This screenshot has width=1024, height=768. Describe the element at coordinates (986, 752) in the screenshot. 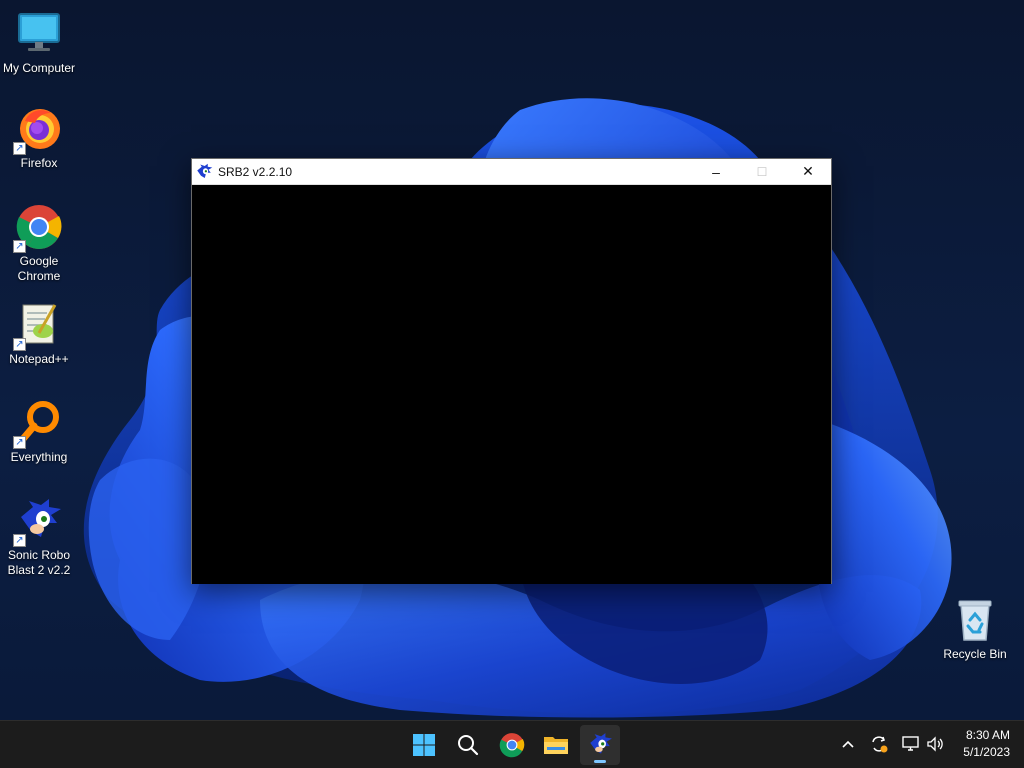

I see `clock-date: 5/1/2023` at that location.